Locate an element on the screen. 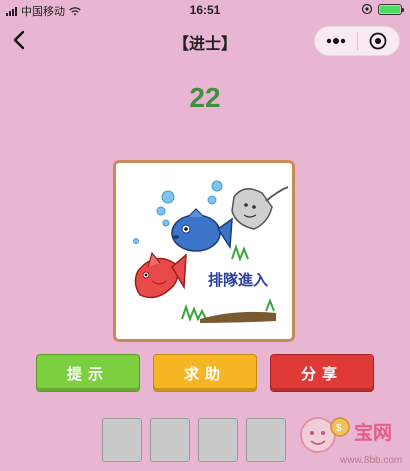 This screenshot has width=410, height=471. red-fish-icon is located at coordinates (160, 275).